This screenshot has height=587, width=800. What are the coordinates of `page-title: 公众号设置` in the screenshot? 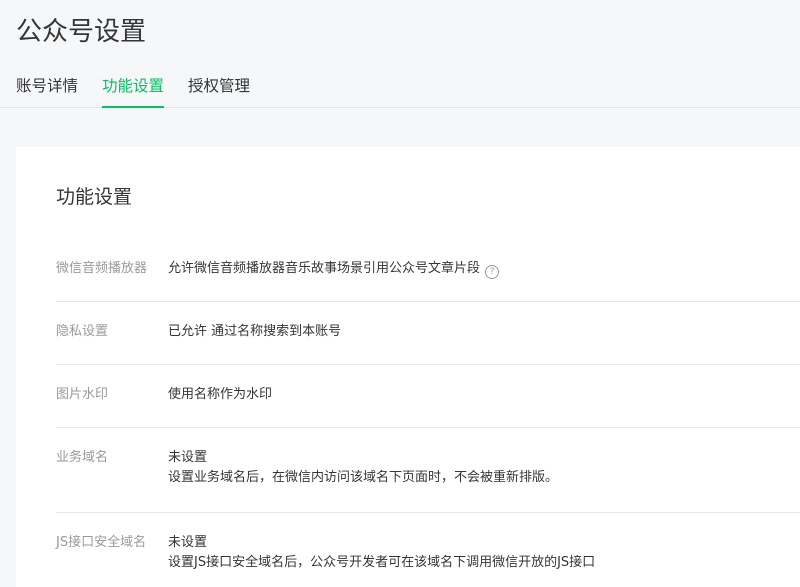 It's located at (81, 32).